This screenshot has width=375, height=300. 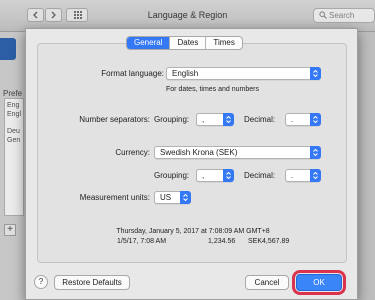 I want to click on format-language-label: Format language:, so click(x=132, y=73).